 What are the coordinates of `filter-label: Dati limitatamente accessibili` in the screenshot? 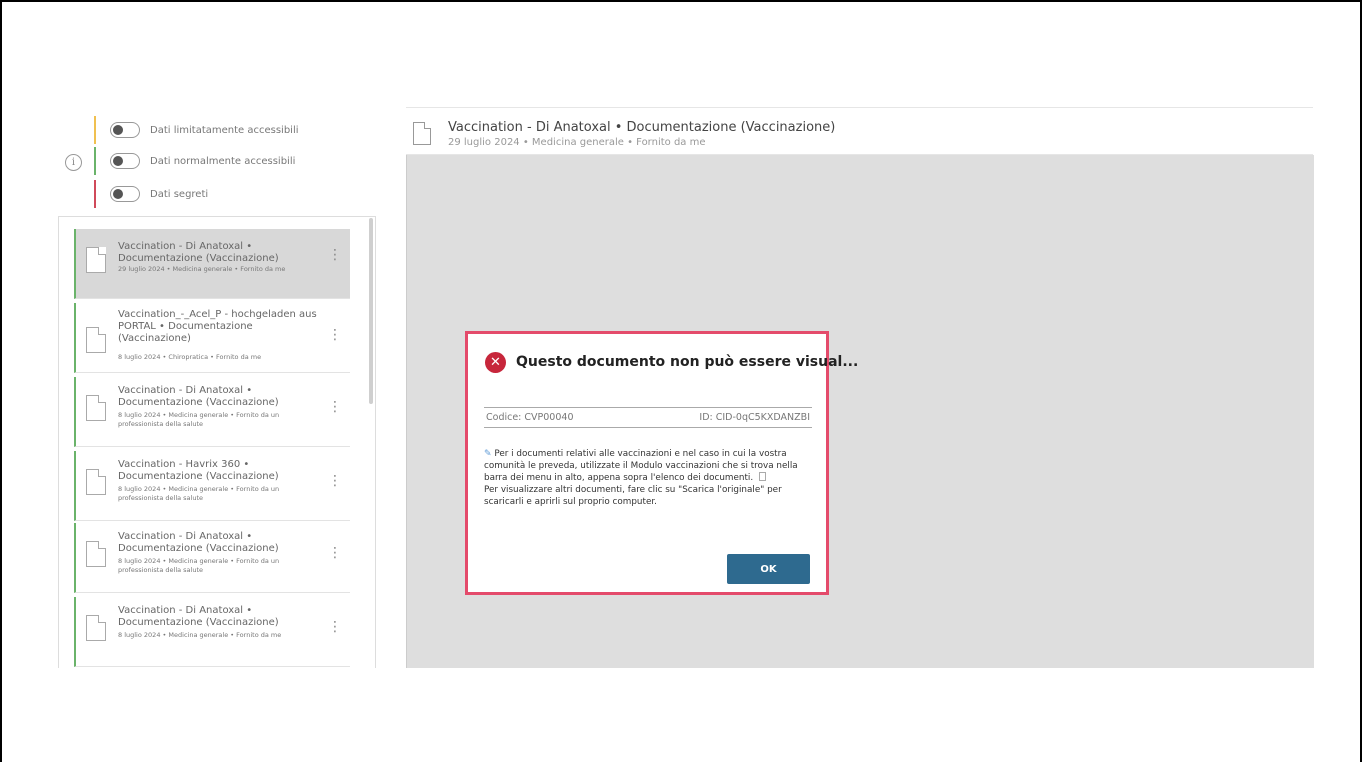 It's located at (224, 130).